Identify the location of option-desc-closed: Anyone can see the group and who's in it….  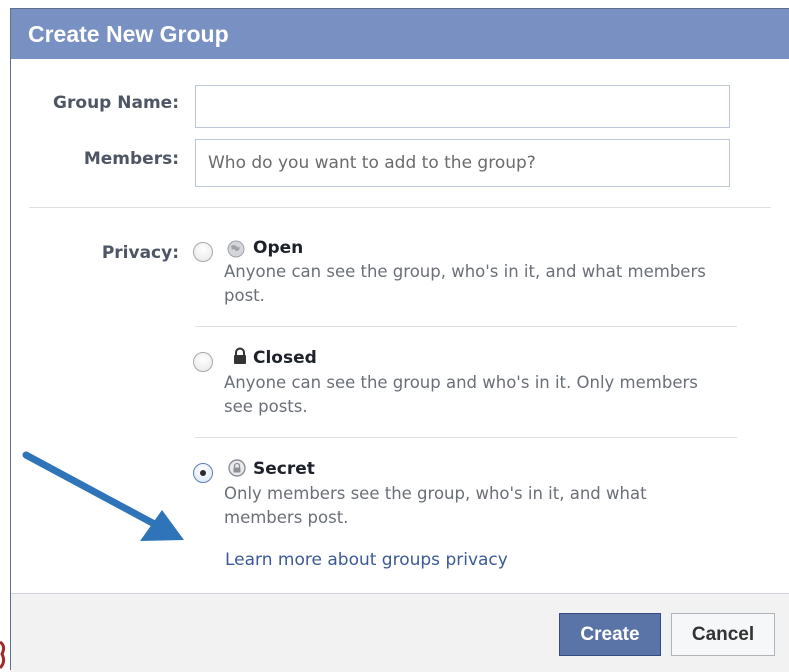
(461, 394).